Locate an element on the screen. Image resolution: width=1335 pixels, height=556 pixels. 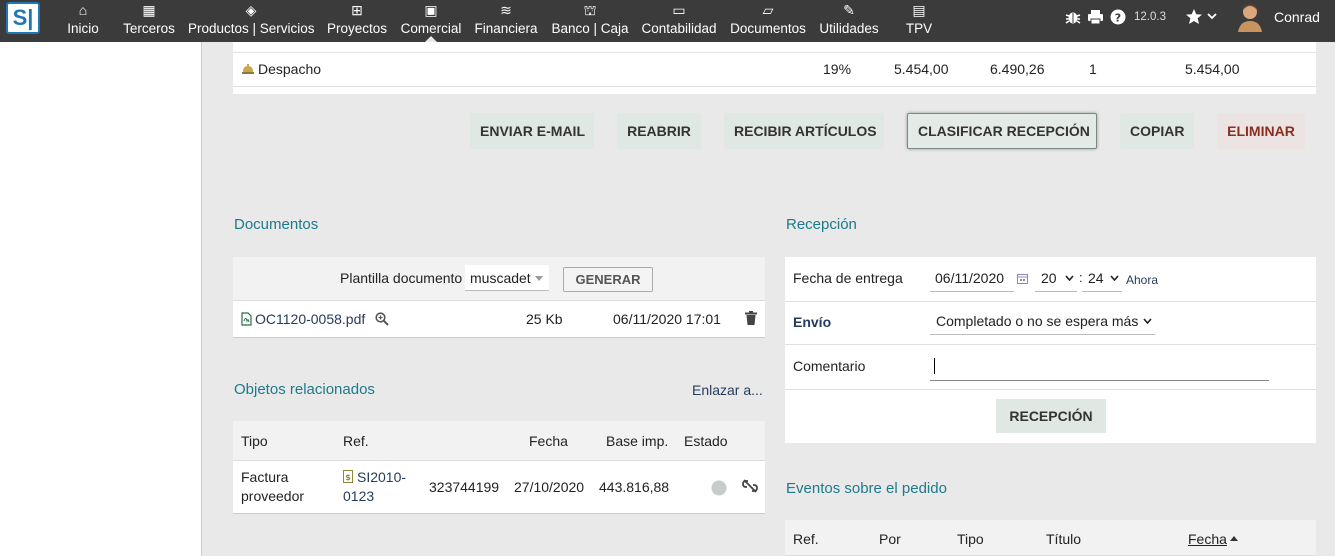
shipping-label: Envío is located at coordinates (812, 322).